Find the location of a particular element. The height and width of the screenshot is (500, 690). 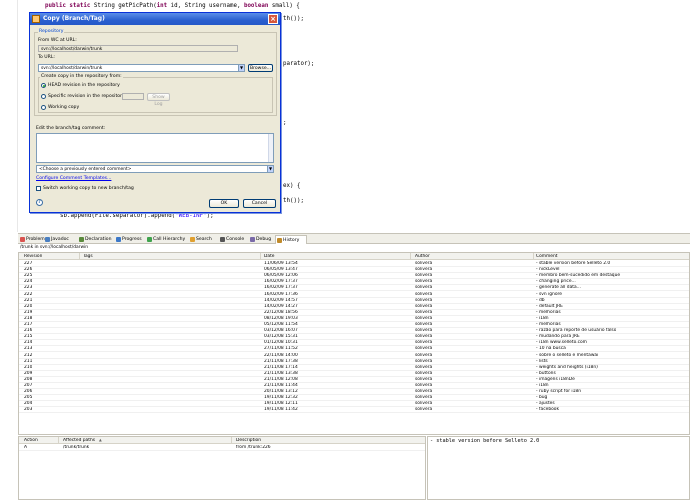

history-cell-comment: - svn ignore is located at coordinates (549, 294).